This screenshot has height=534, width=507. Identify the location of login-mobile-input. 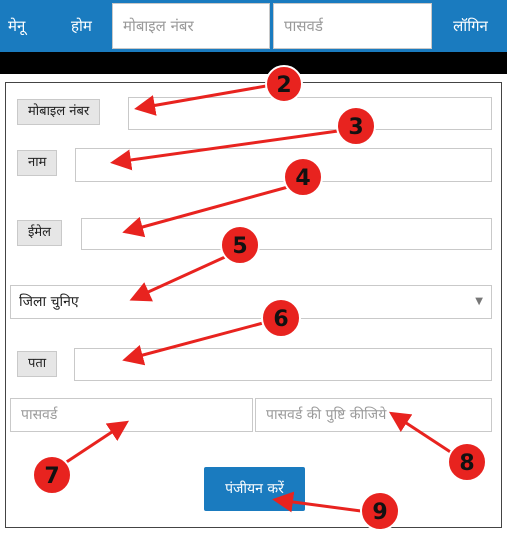
(191, 26).